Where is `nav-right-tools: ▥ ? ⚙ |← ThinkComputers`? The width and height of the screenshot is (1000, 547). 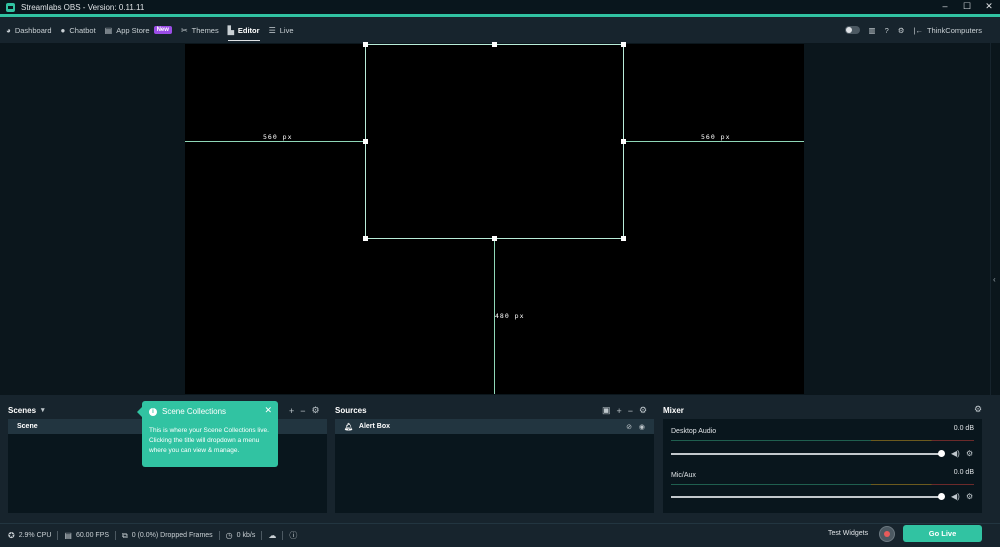 nav-right-tools: ▥ ? ⚙ |← ThinkComputers is located at coordinates (909, 30).